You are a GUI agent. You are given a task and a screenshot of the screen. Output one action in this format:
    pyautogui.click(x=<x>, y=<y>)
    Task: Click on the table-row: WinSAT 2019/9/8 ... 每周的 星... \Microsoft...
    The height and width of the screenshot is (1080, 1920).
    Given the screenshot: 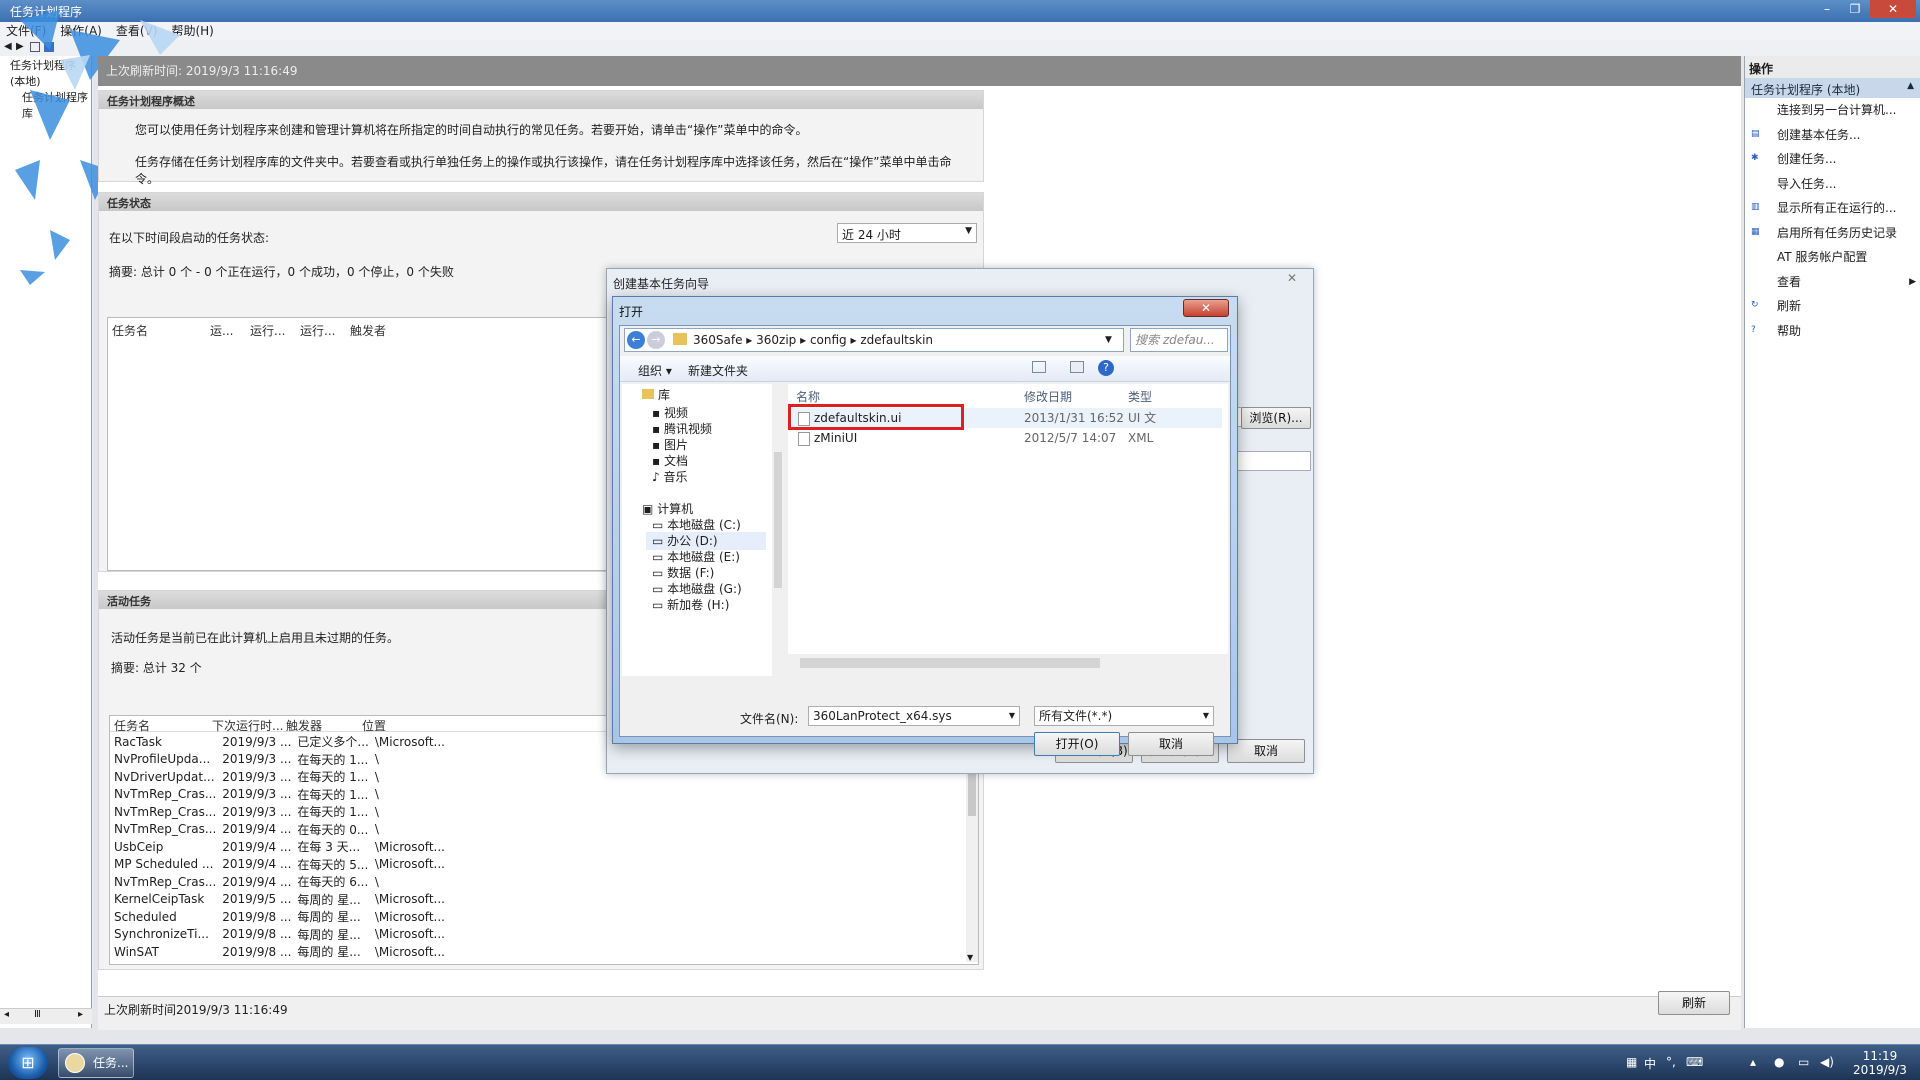 What is the action you would take?
    pyautogui.click(x=286, y=952)
    